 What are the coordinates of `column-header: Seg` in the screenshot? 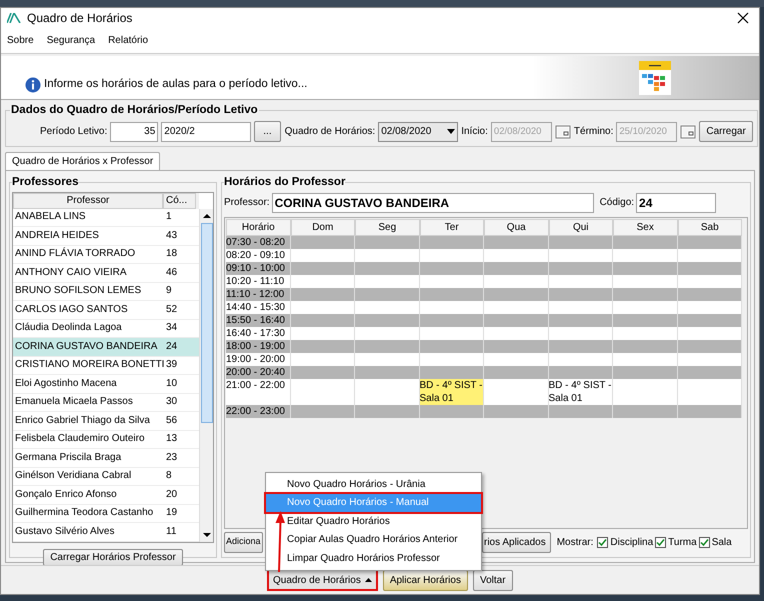 It's located at (387, 227).